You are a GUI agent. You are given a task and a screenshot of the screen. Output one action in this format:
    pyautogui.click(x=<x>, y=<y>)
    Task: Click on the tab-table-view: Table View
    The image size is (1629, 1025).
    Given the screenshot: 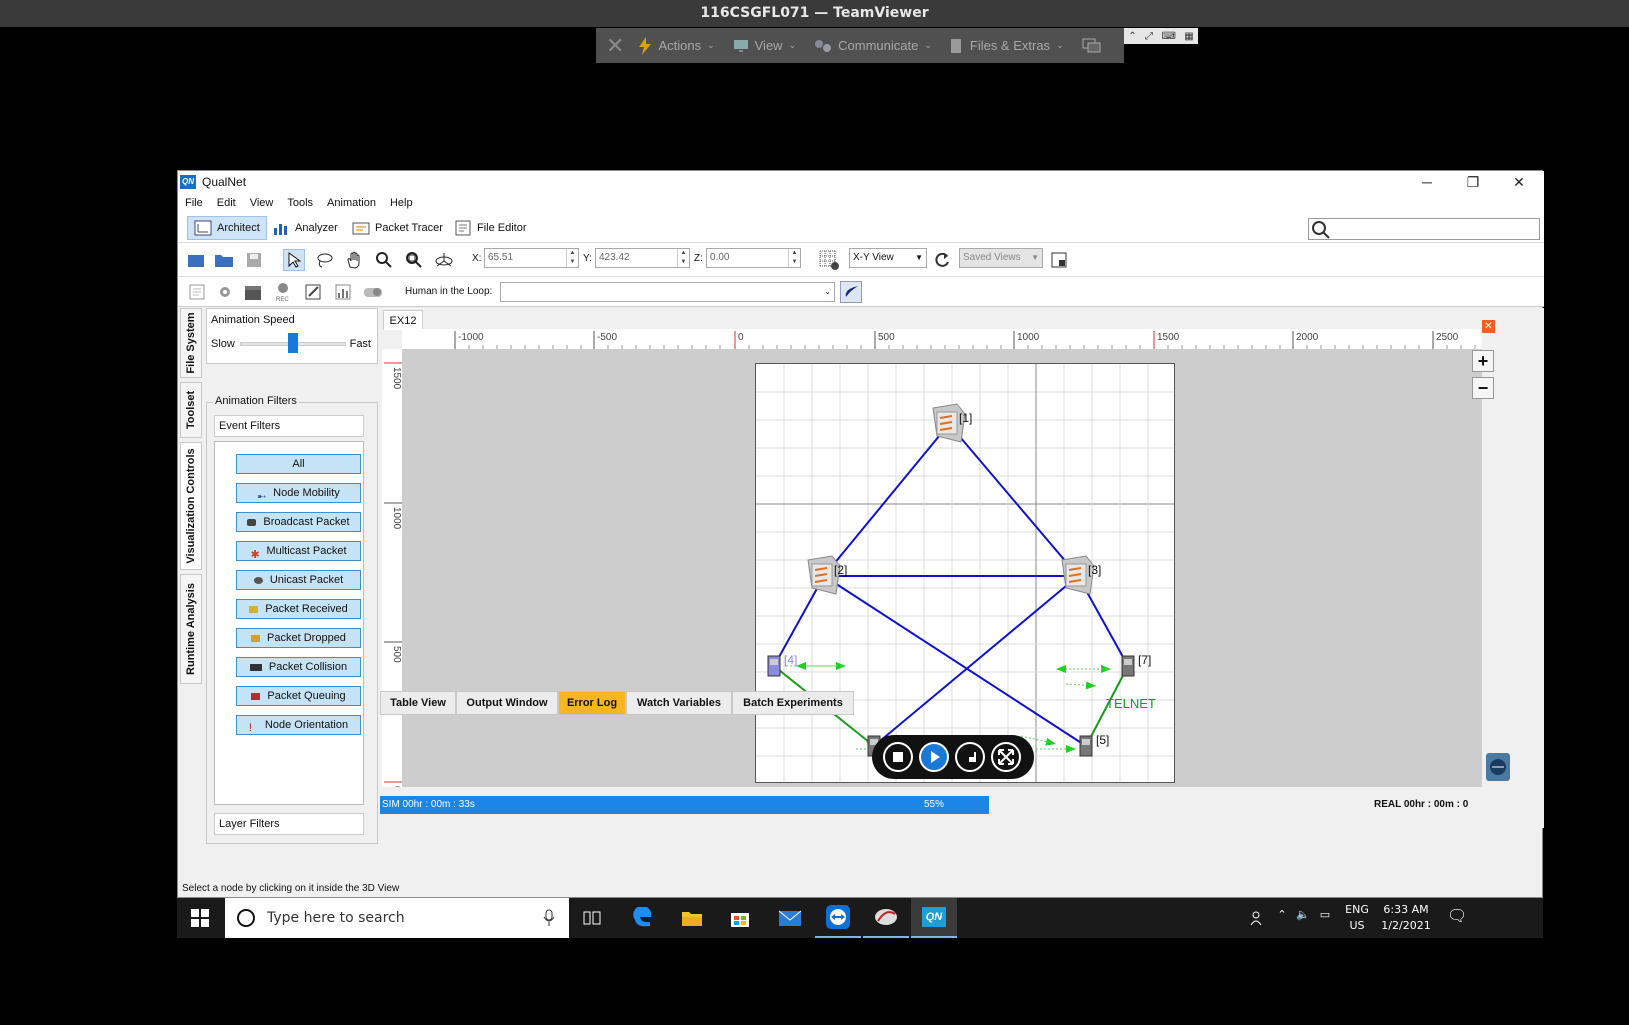 What is the action you would take?
    pyautogui.click(x=418, y=703)
    